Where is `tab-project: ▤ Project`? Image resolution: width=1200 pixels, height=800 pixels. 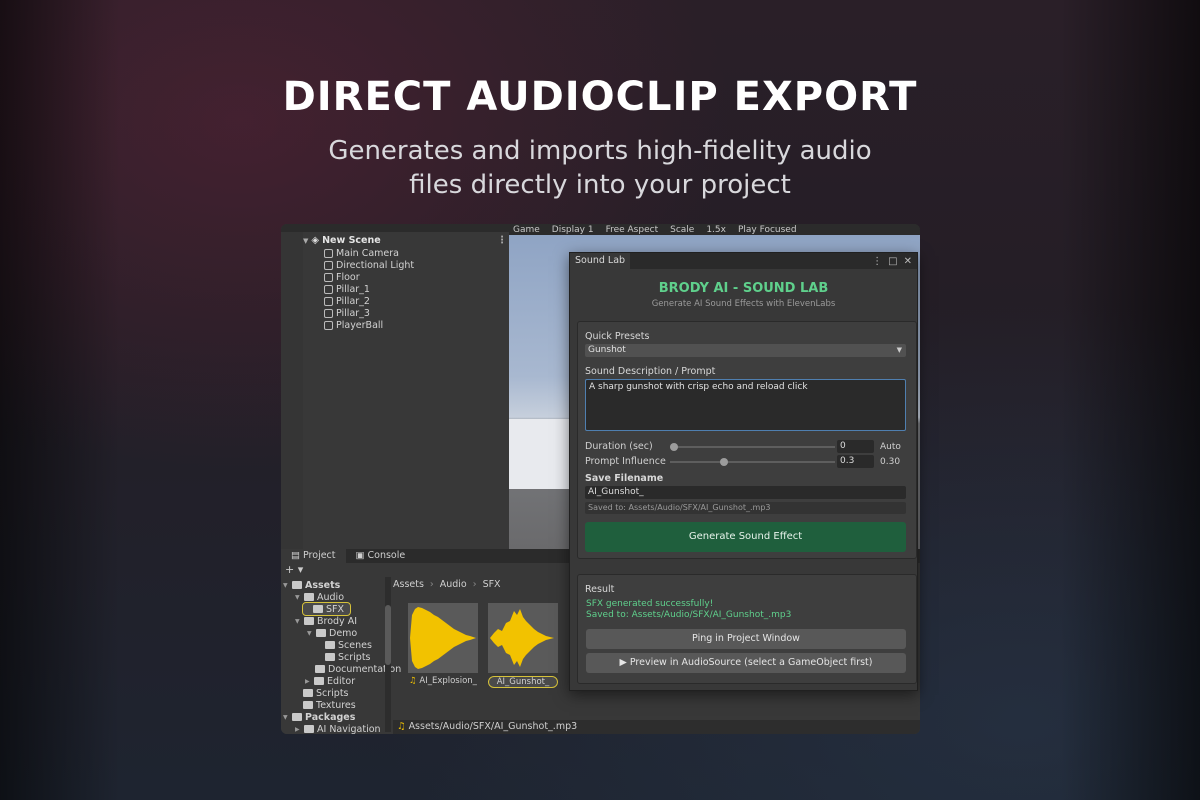
tab-project: ▤ Project is located at coordinates (313, 556).